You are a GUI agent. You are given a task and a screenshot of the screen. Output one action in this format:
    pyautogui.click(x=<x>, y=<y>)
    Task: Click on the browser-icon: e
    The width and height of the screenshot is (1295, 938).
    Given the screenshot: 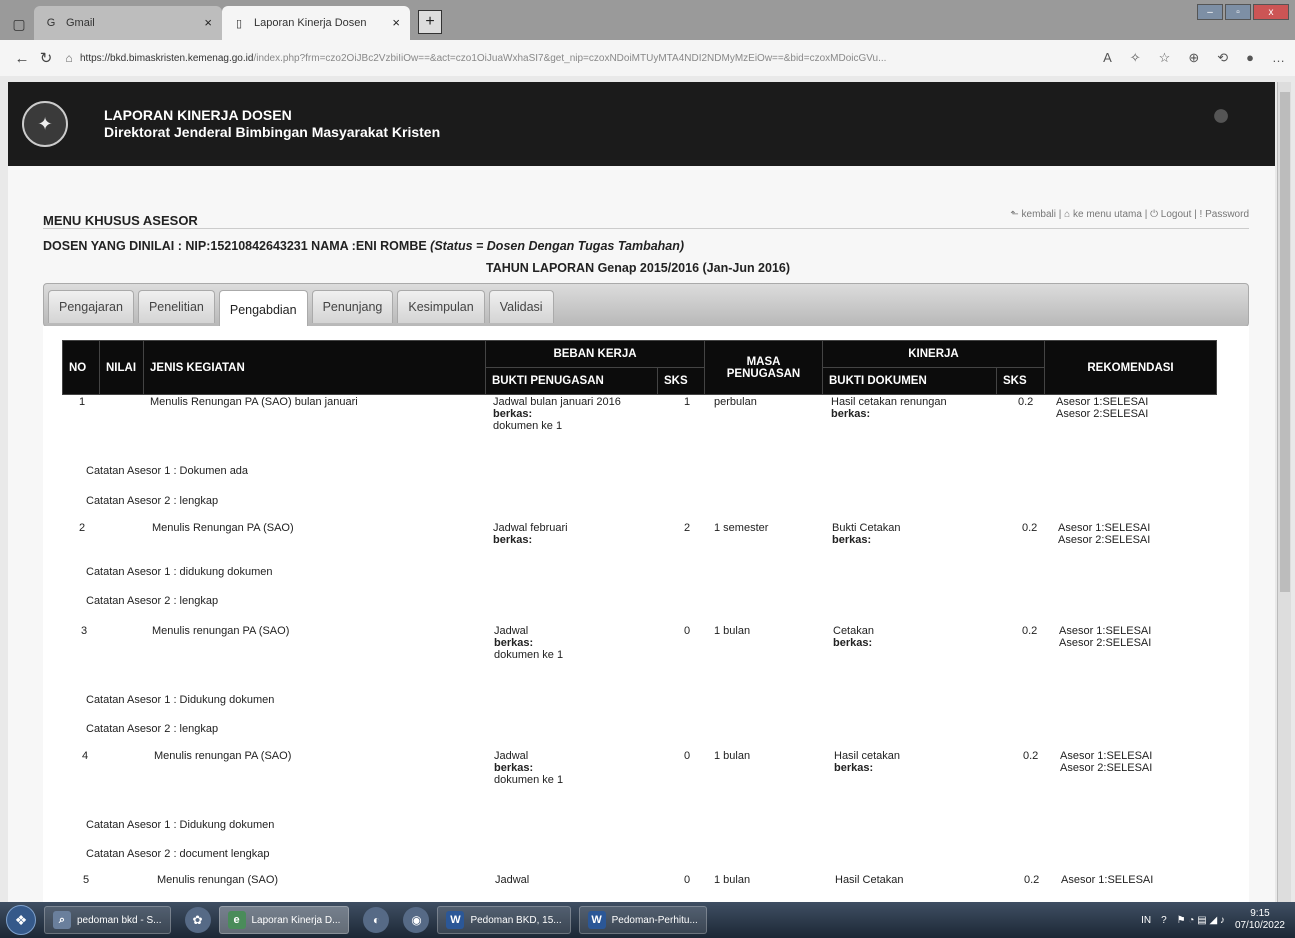 What is the action you would take?
    pyautogui.click(x=236, y=920)
    